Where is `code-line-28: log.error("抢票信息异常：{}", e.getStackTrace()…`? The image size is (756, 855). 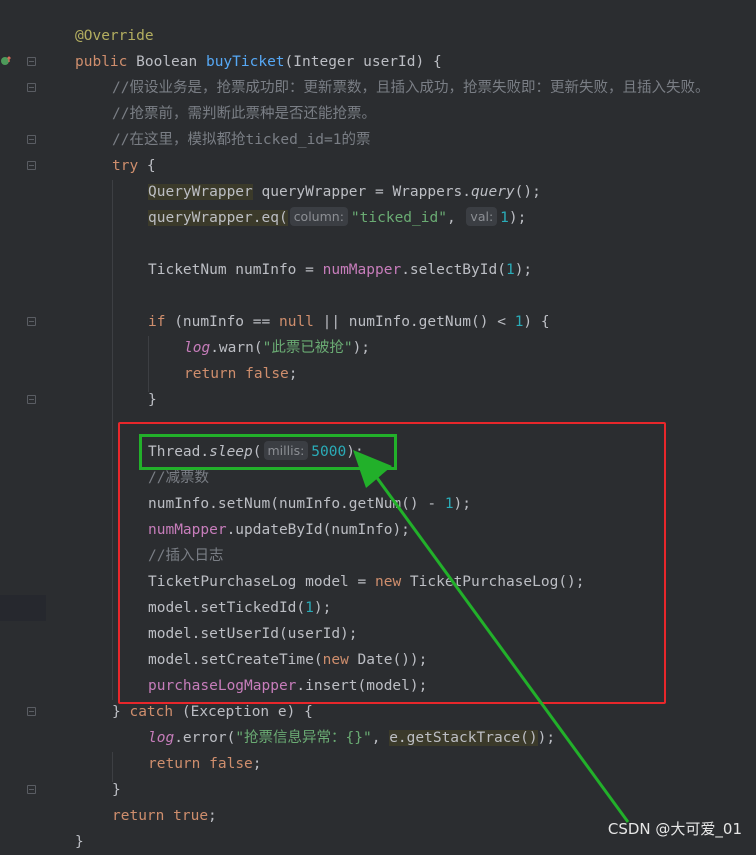 code-line-28: log.error("抢票信息异常：{}", e.getStackTrace()… is located at coordinates (352, 738).